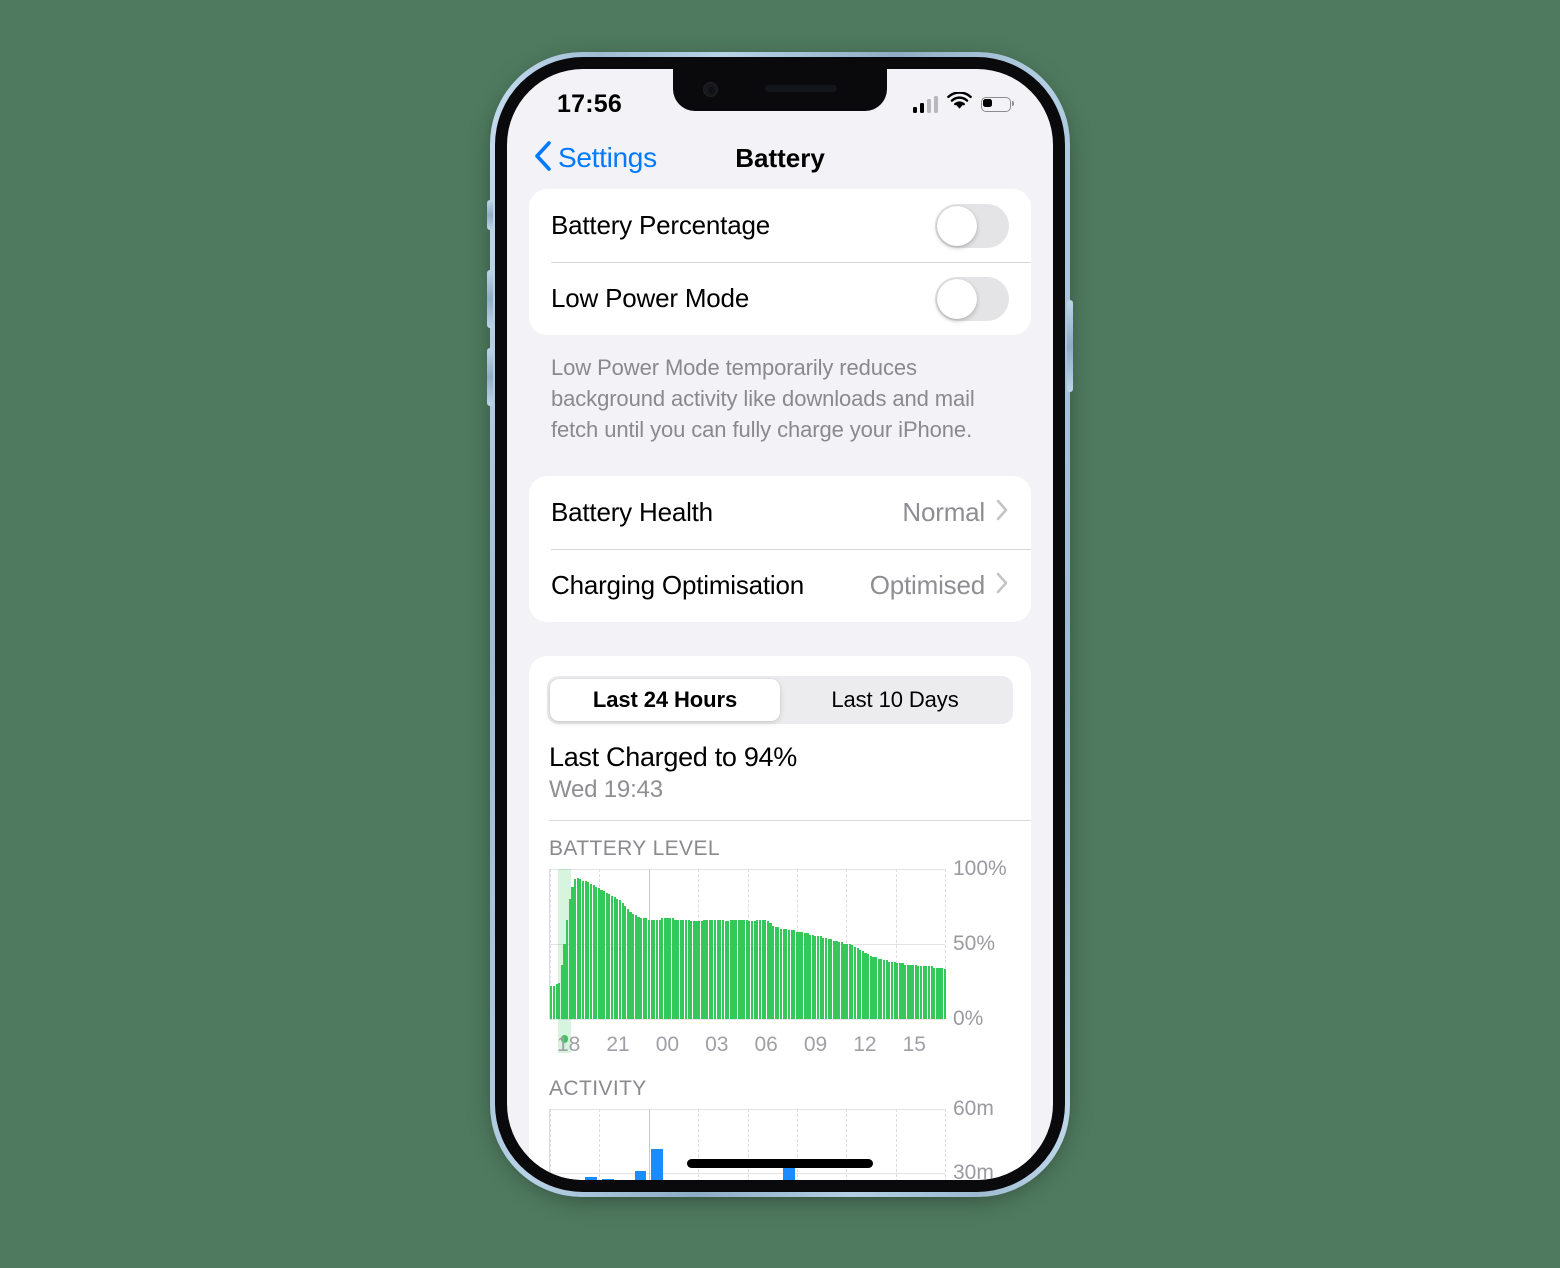 The width and height of the screenshot is (1560, 1268). What do you see at coordinates (980, 868) in the screenshot?
I see `y-axis-tick-label: 100%` at bounding box center [980, 868].